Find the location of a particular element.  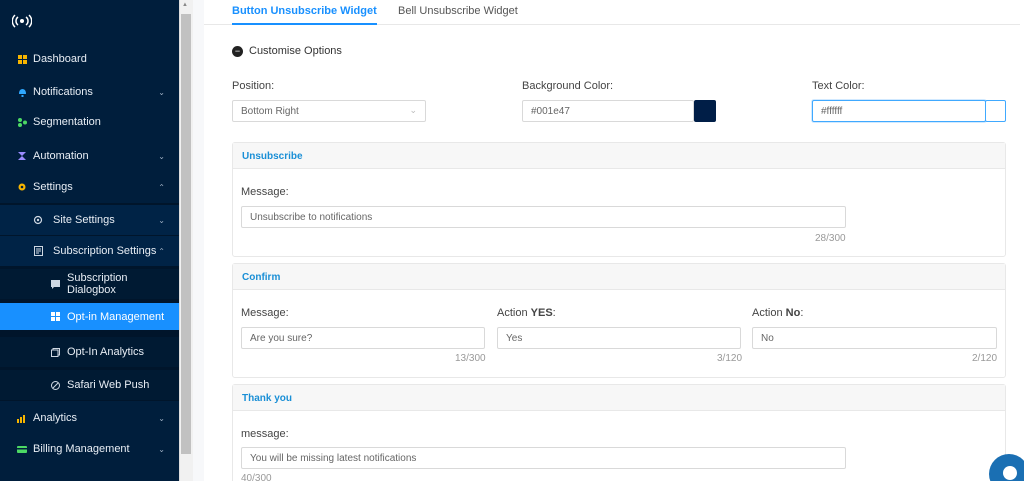

confirm-title: Confirm is located at coordinates (261, 277).